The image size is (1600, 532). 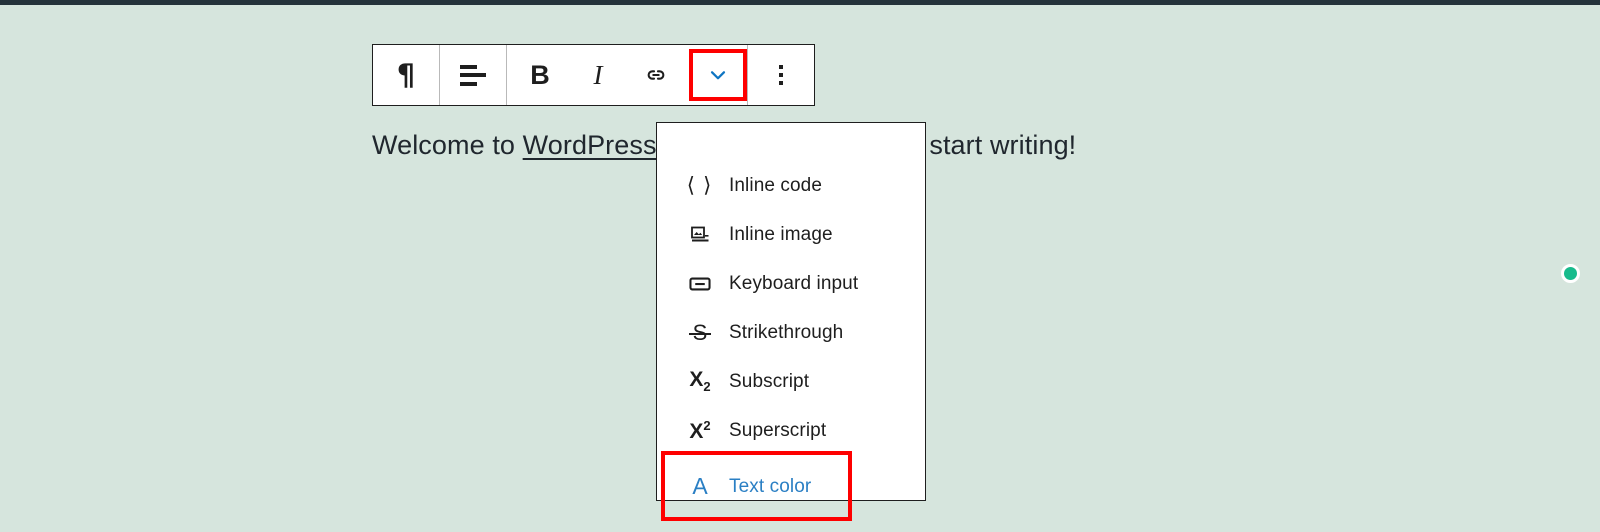 I want to click on bold-icon: B, so click(x=540, y=74).